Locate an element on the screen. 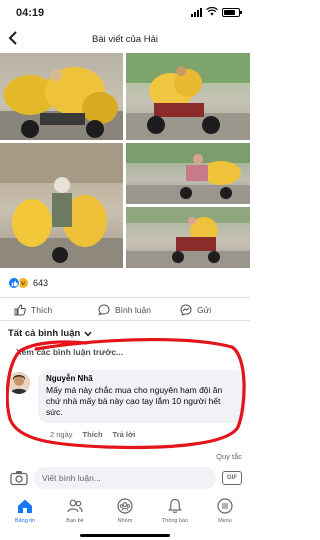 This screenshot has height=540, width=320. status-bar: 04:19 is located at coordinates (125, 13).